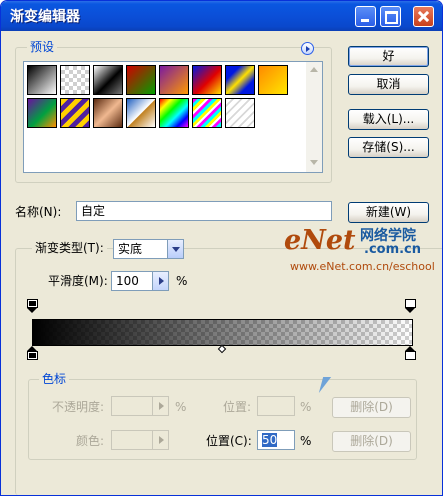 The height and width of the screenshot is (496, 443). I want to click on new-button: 新建(W), so click(388, 212).